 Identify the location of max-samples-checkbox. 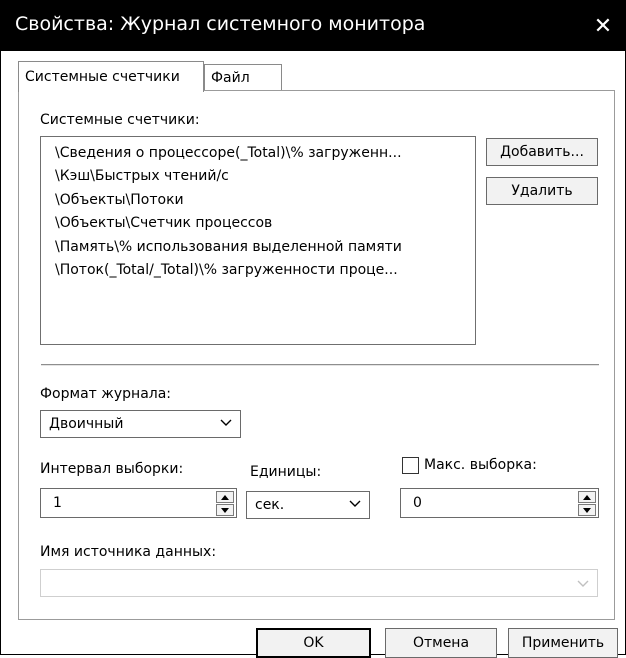
(410, 465).